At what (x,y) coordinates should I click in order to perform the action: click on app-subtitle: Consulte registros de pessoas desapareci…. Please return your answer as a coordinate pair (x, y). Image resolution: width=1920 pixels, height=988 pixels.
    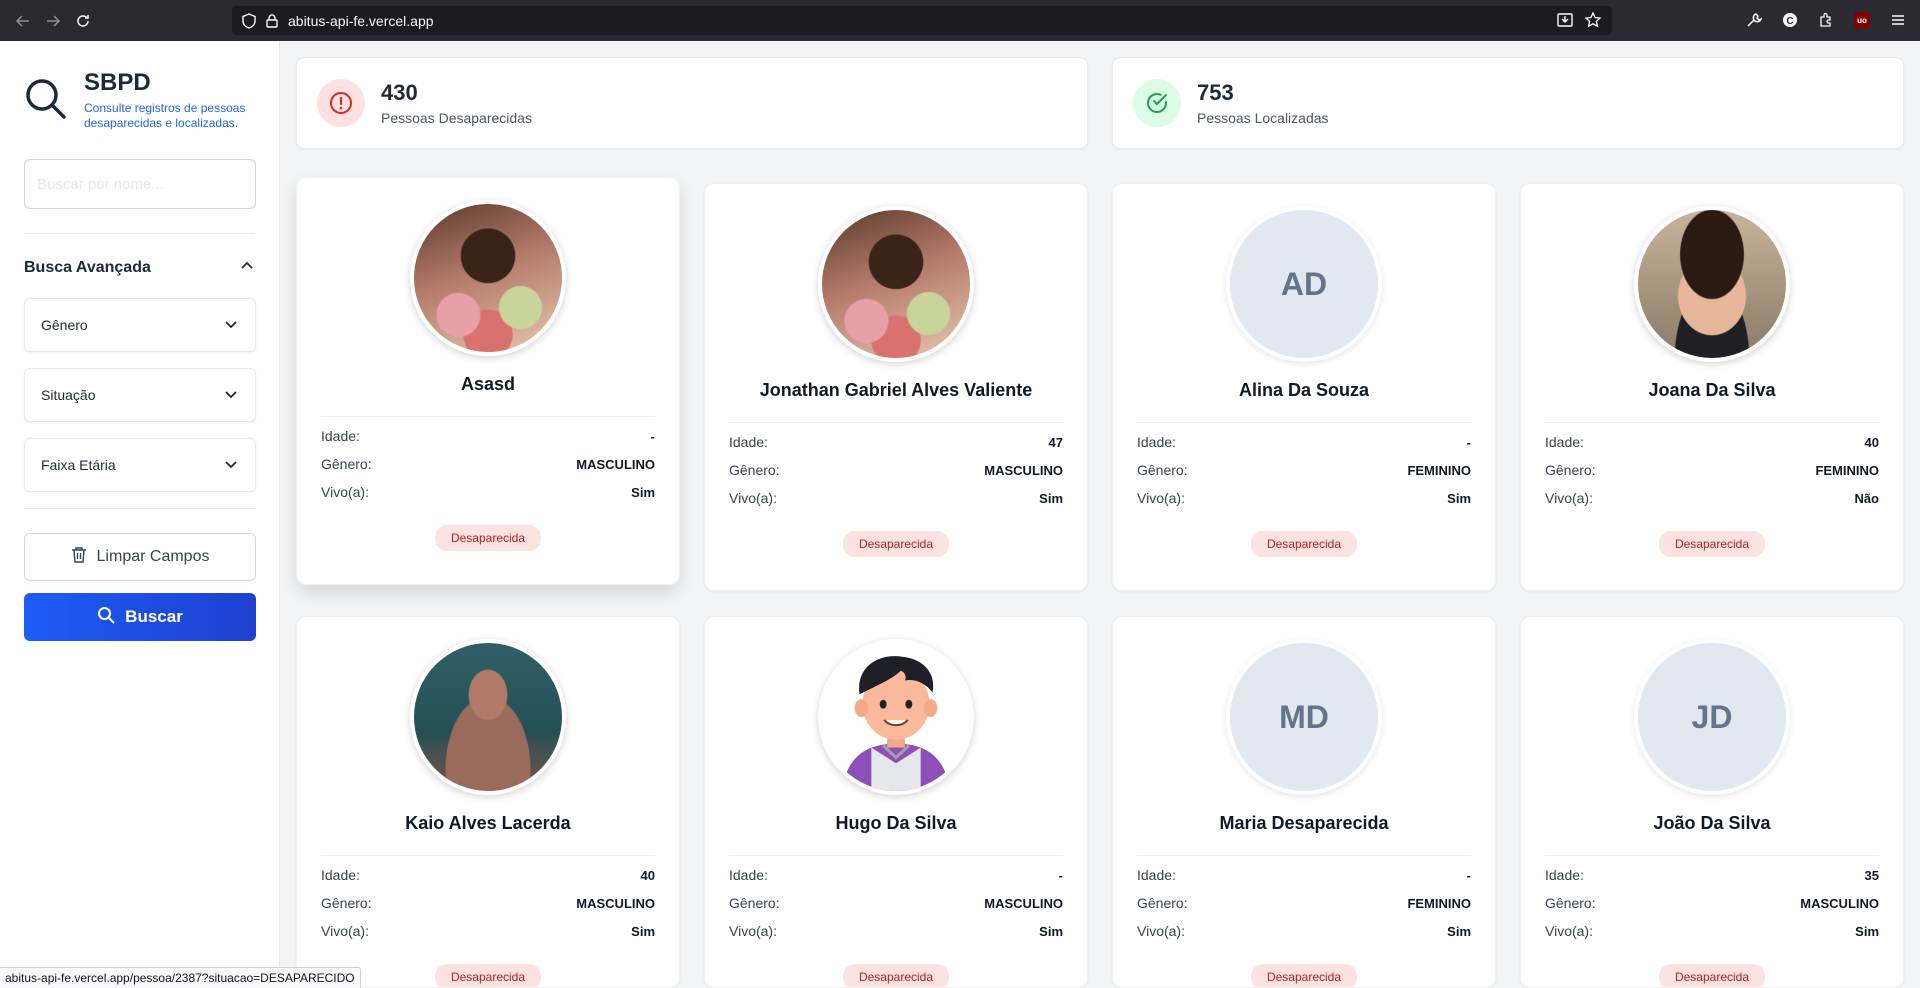
    Looking at the image, I should click on (165, 115).